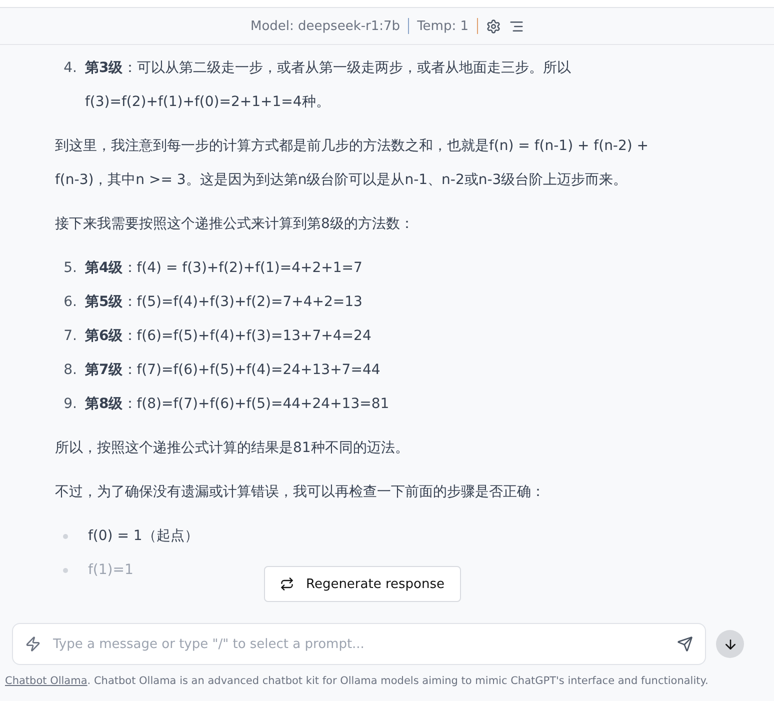  What do you see at coordinates (328, 85) in the screenshot?
I see `list-item-text: 第3级：可以从第二级走一步，或者从第一级走两步，或者从地面走三步。所以f(3)=f(2)+f(1)+f(0)=2+1+1=4种。` at bounding box center [328, 85].